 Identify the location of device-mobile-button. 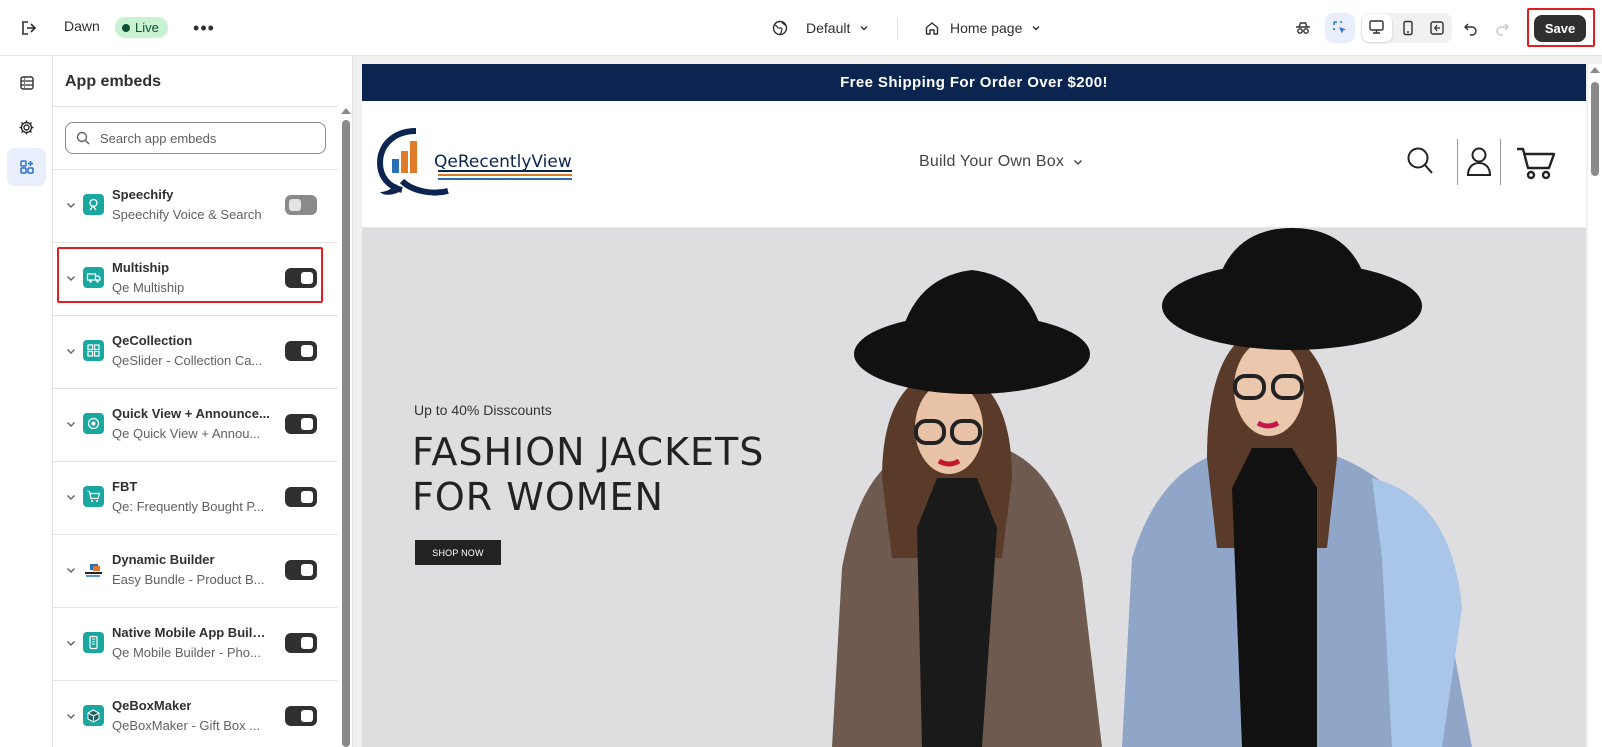
(1408, 28).